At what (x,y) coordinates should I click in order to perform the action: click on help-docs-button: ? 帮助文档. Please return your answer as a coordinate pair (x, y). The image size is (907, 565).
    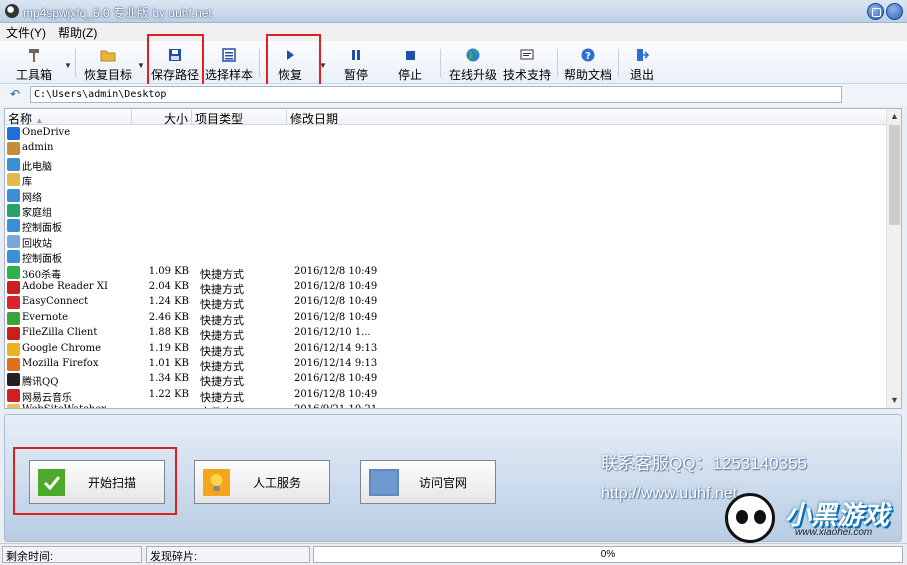
    Looking at the image, I should click on (588, 62).